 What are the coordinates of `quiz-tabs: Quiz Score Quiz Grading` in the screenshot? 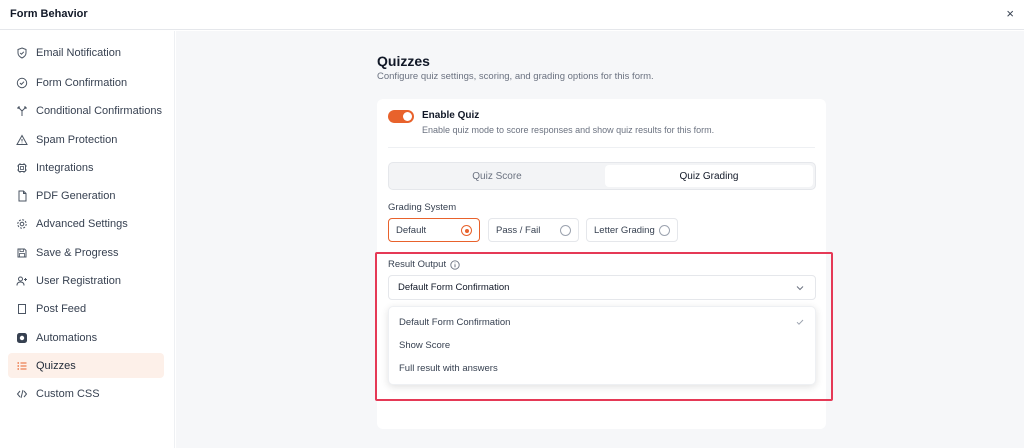 It's located at (602, 176).